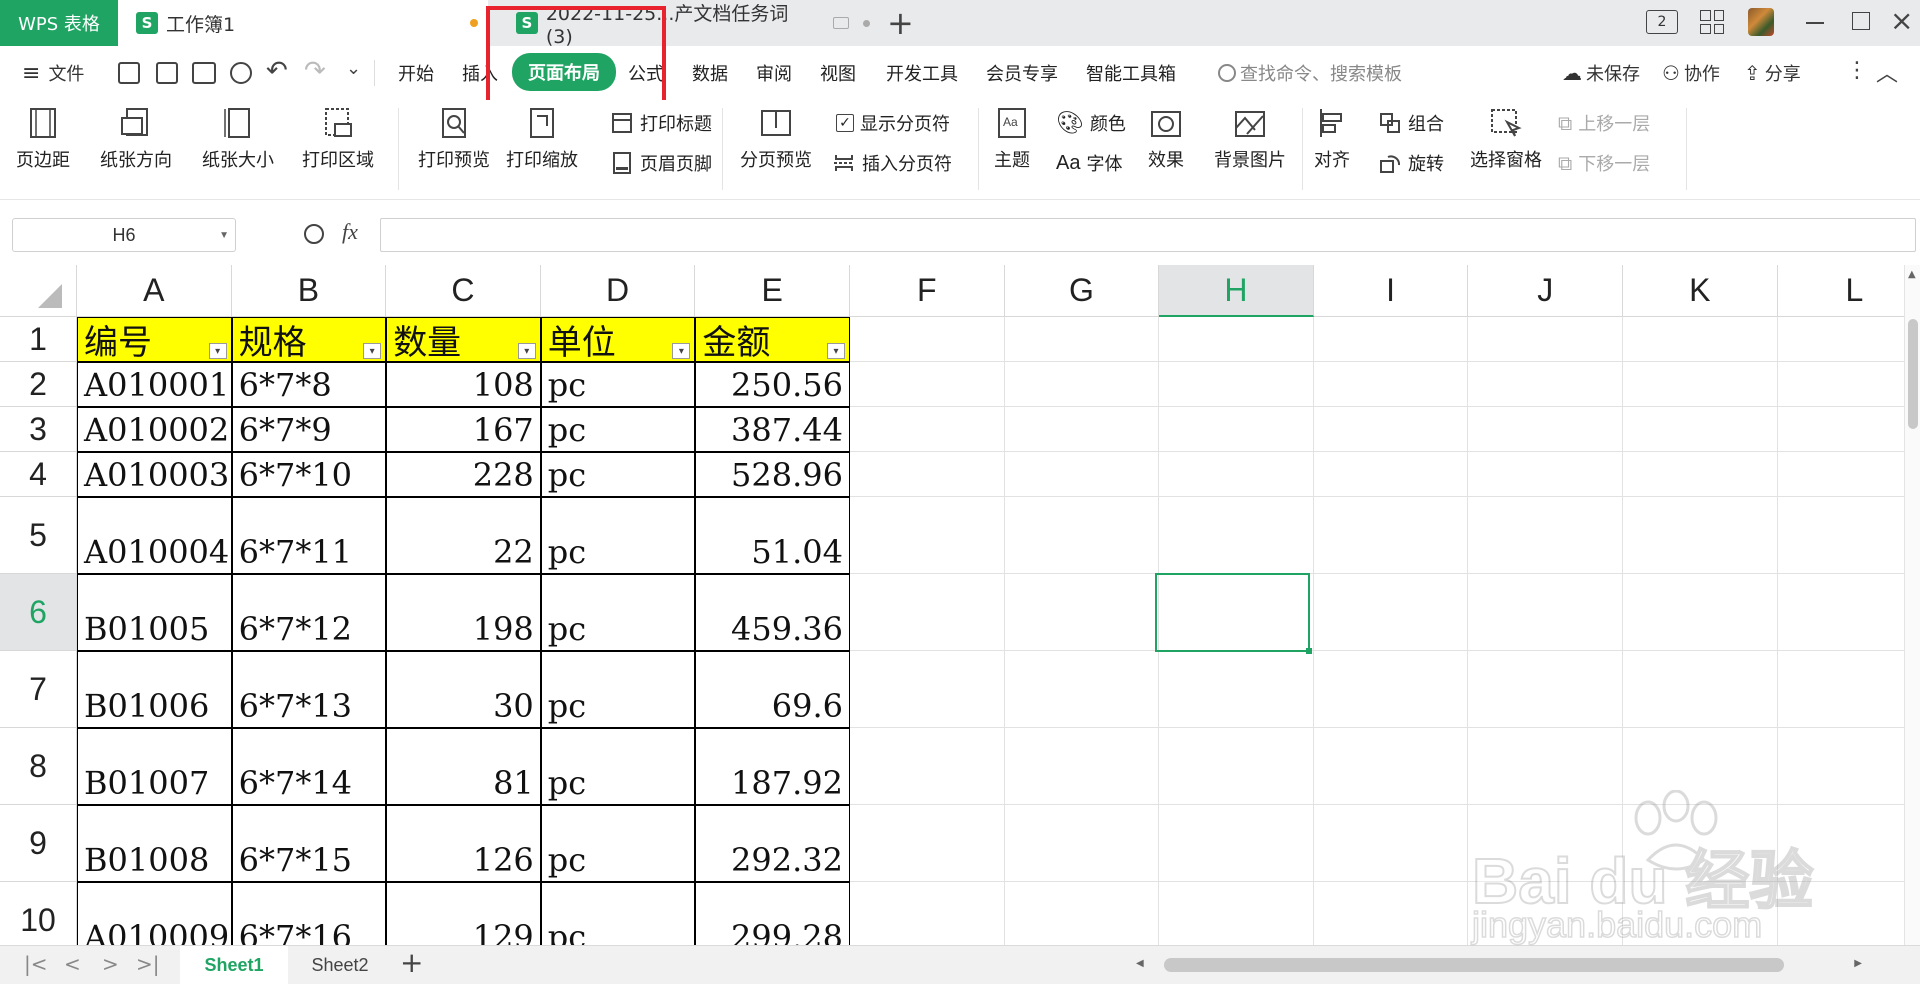 Image resolution: width=1920 pixels, height=984 pixels. What do you see at coordinates (772, 474) in the screenshot?
I see `table-cell: 528.96` at bounding box center [772, 474].